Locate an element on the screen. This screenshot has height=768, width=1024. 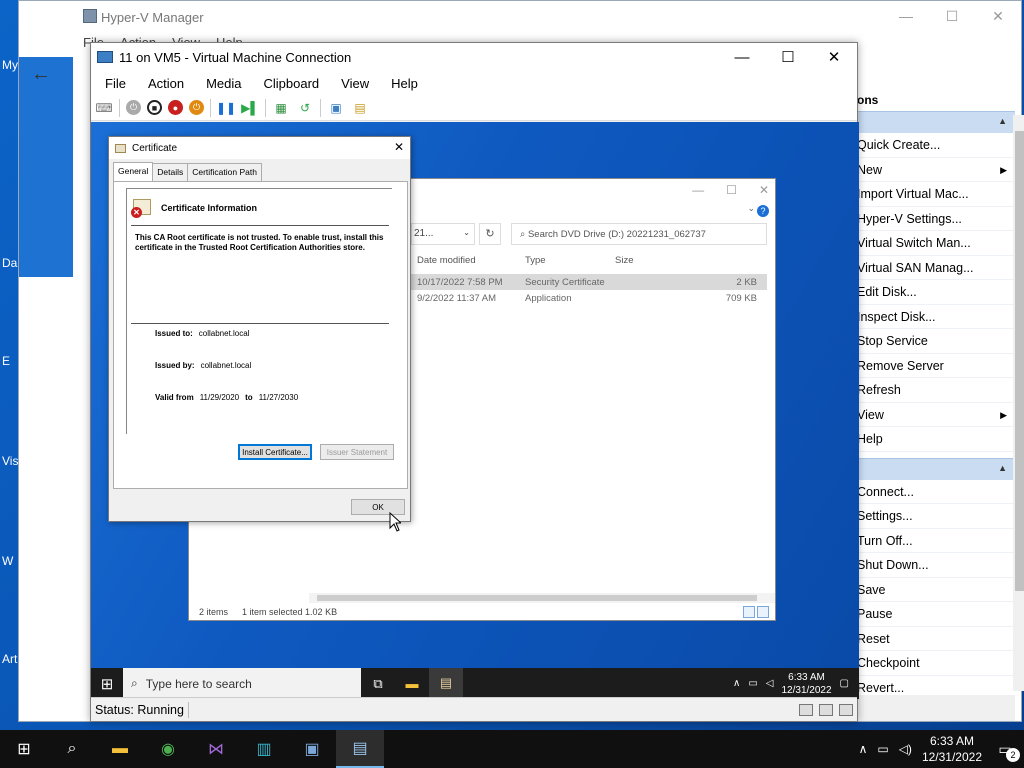
volume-icon: ◁) is located at coordinates (905, 749).